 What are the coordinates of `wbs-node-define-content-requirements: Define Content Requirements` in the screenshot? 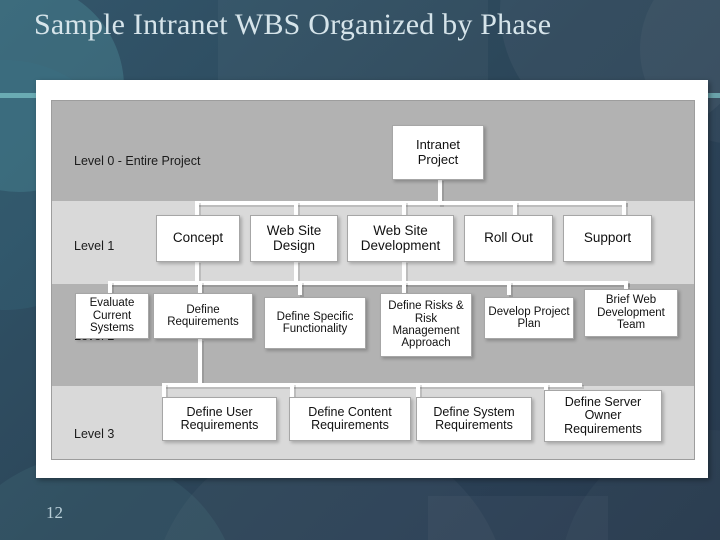 It's located at (350, 419).